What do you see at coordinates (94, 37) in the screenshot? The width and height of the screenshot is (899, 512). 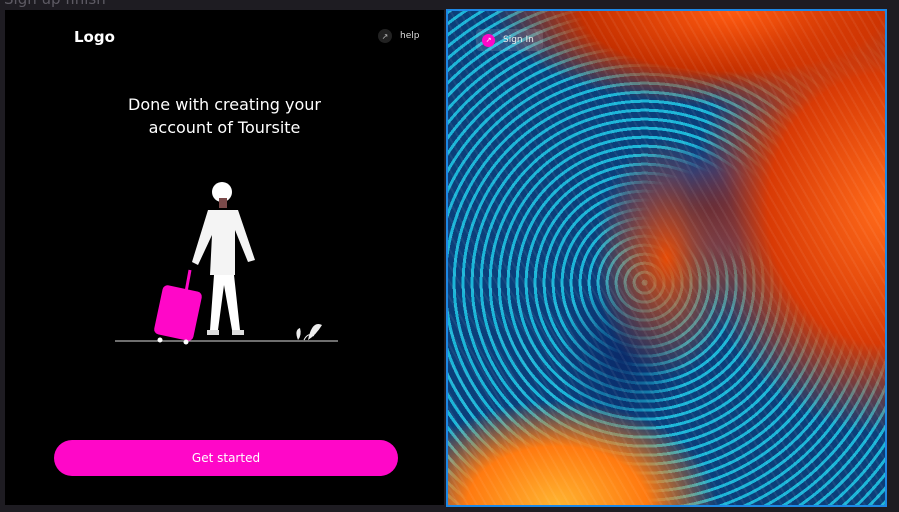 I see `logo: Logo` at bounding box center [94, 37].